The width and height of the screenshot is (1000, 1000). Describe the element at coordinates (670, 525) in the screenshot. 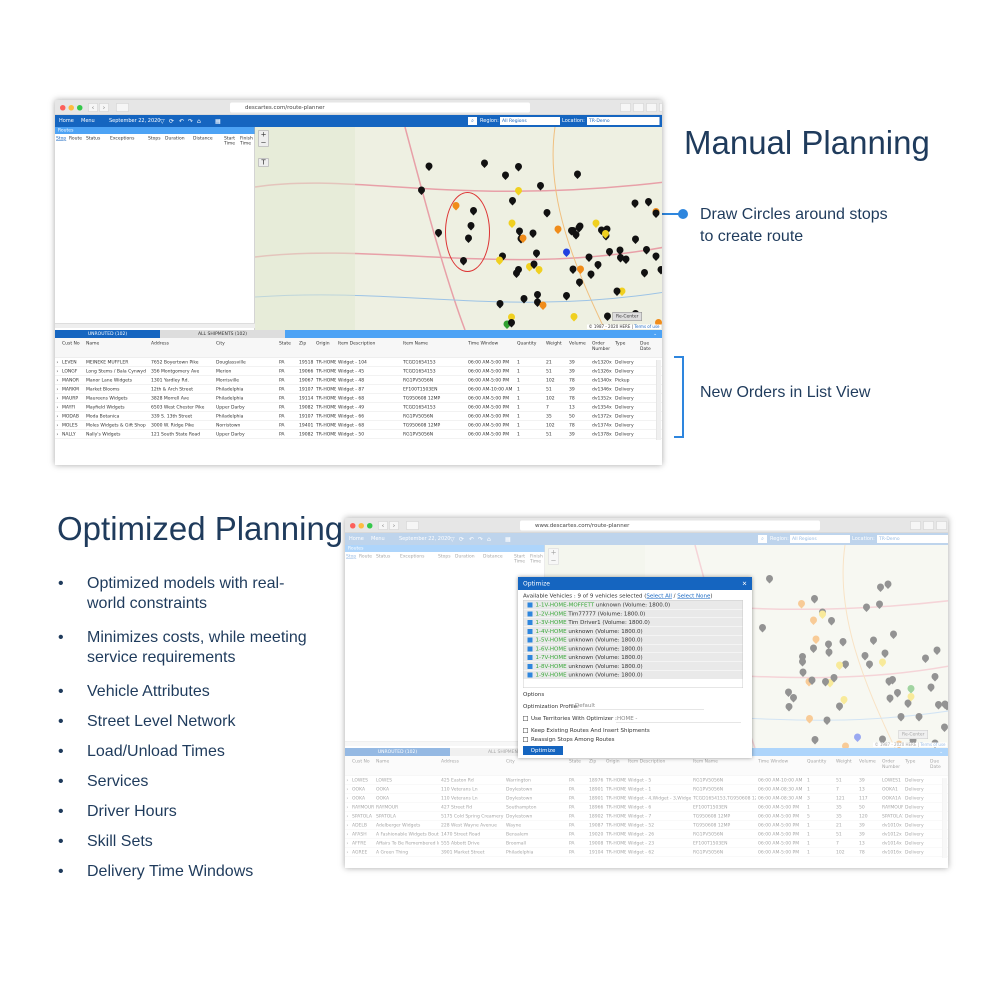

I see `address-bar: www.descartes.com/route-planner` at that location.